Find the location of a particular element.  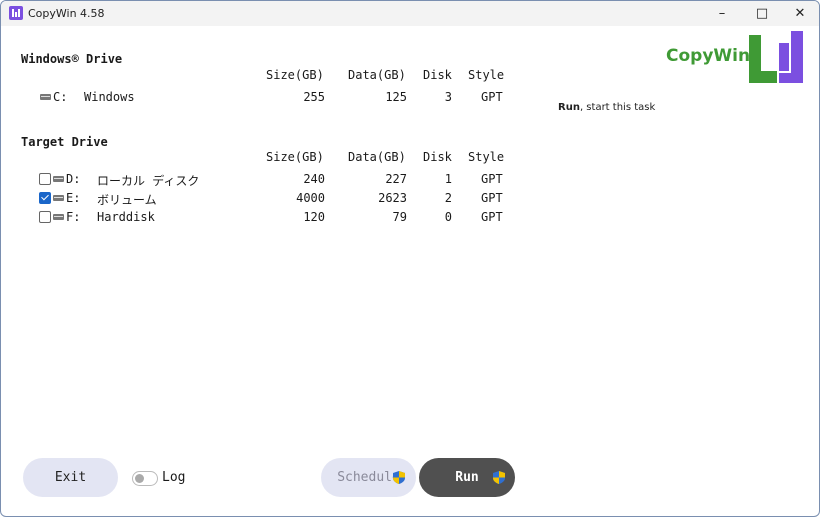

hint-text: Run, start this task is located at coordinates (607, 107).